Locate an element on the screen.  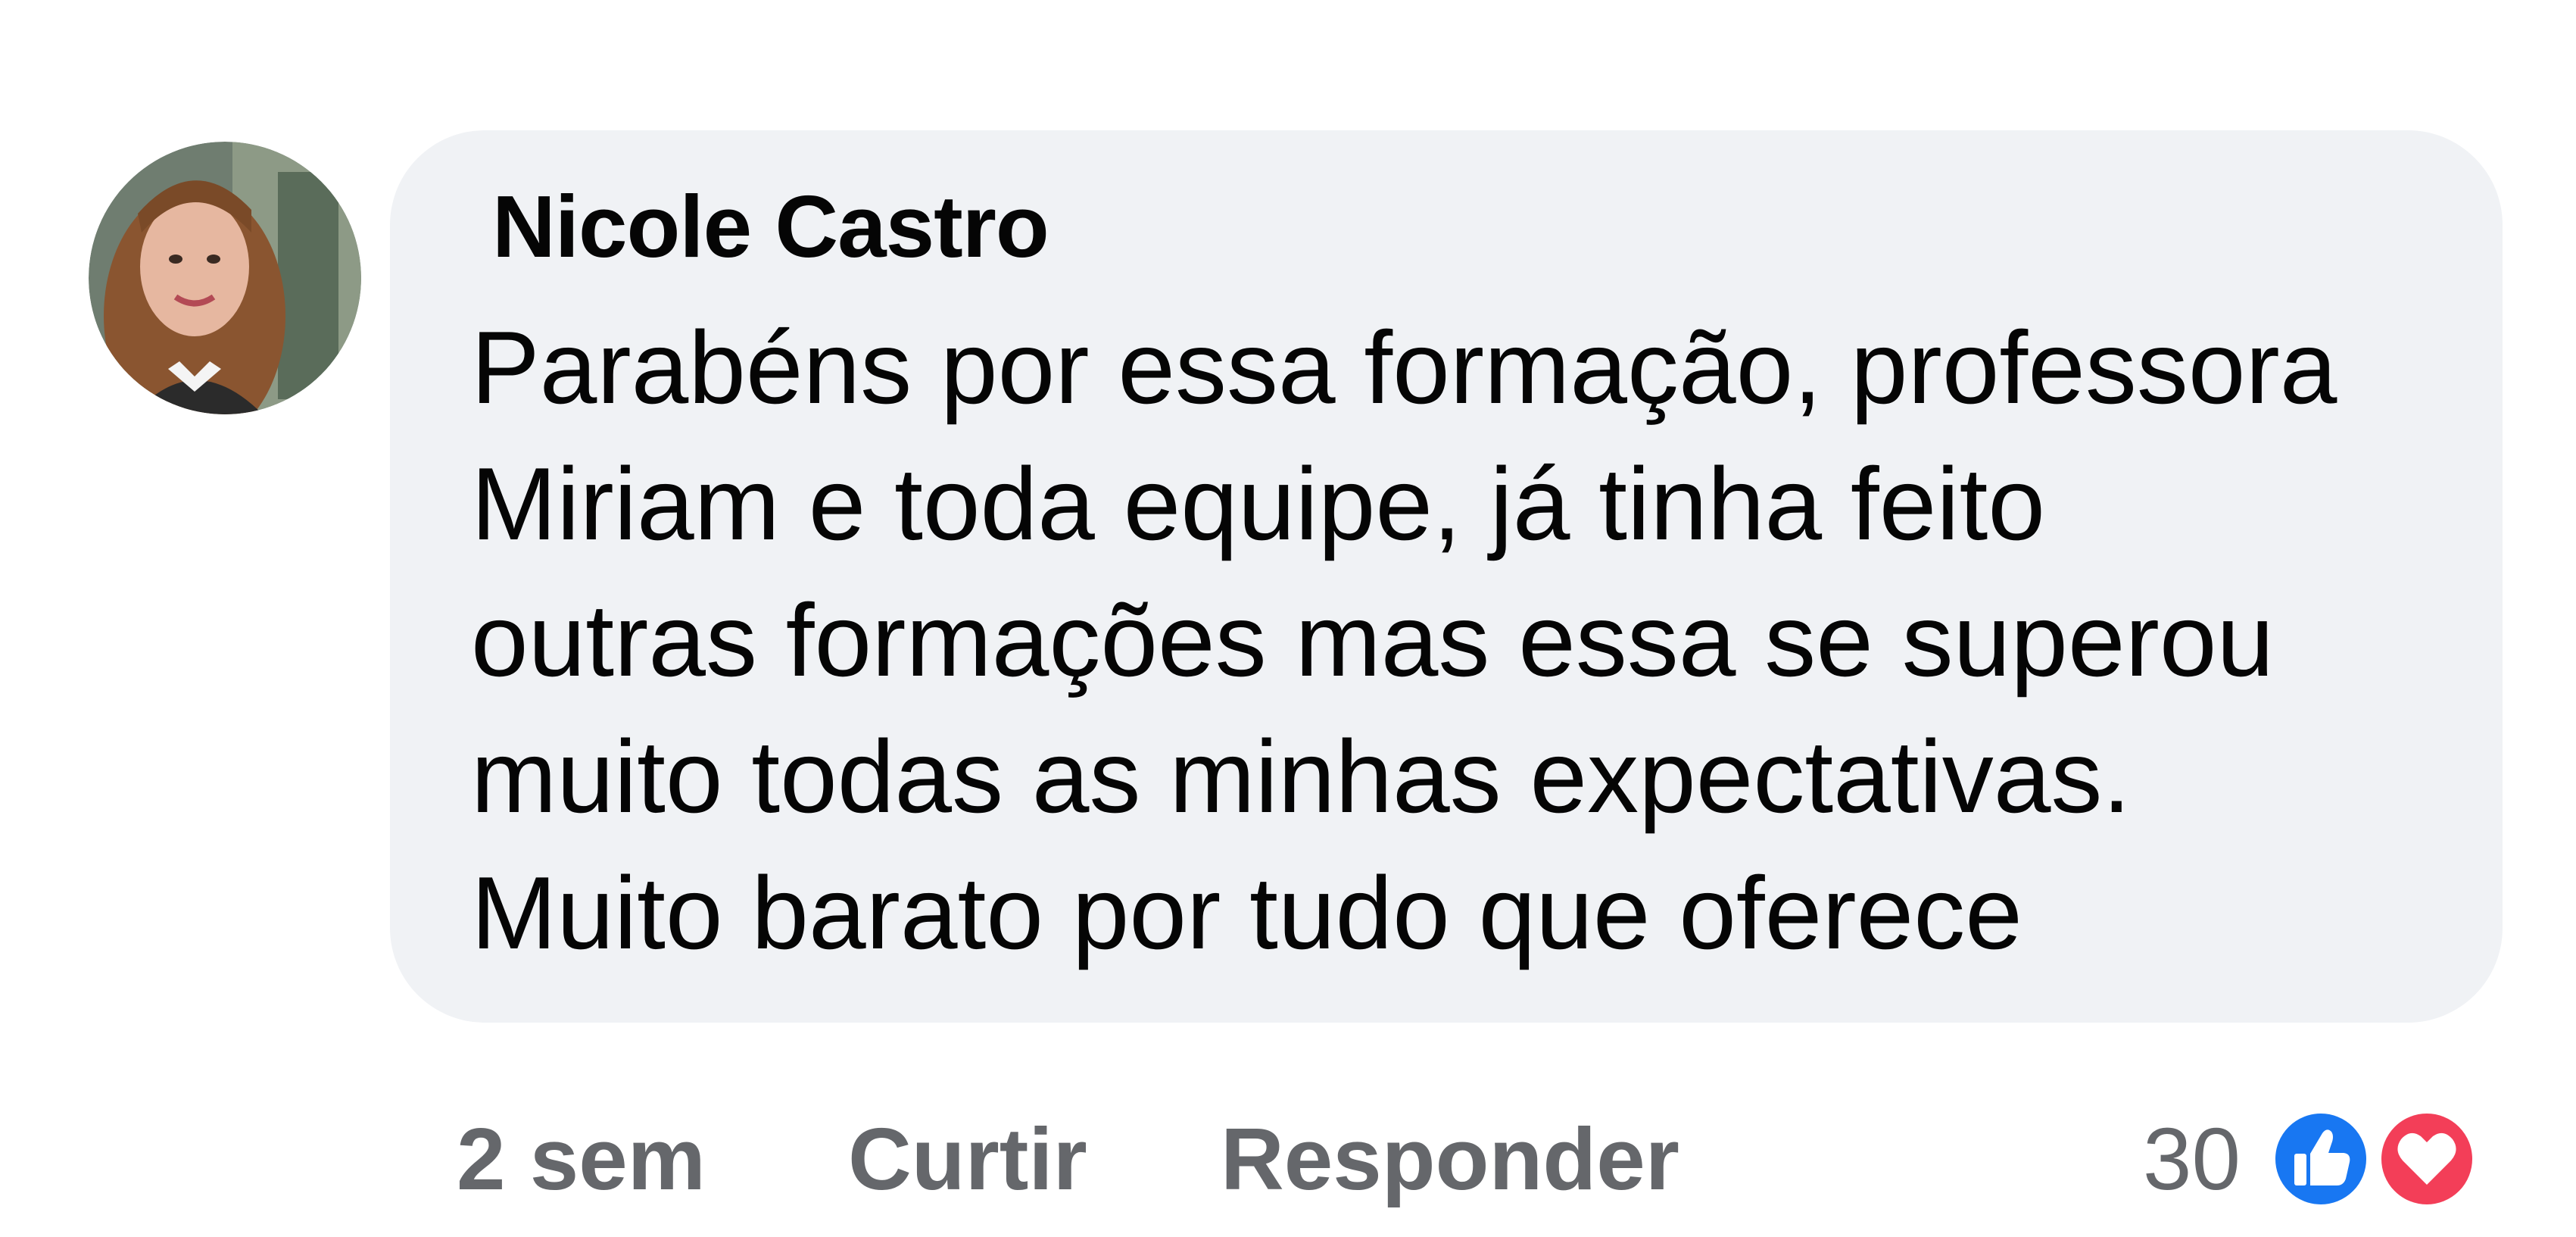
like-button: Curtir is located at coordinates (967, 1159).